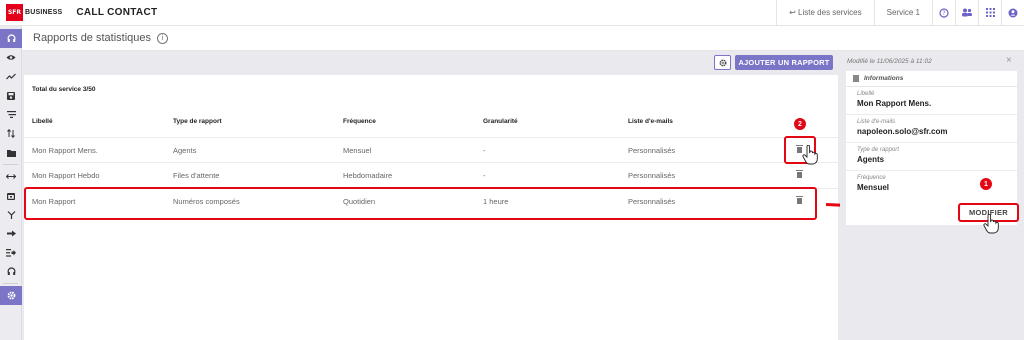 Image resolution: width=1024 pixels, height=340 pixels. Describe the element at coordinates (196, 175) in the screenshot. I see `cell-type: Files d'attente` at that location.